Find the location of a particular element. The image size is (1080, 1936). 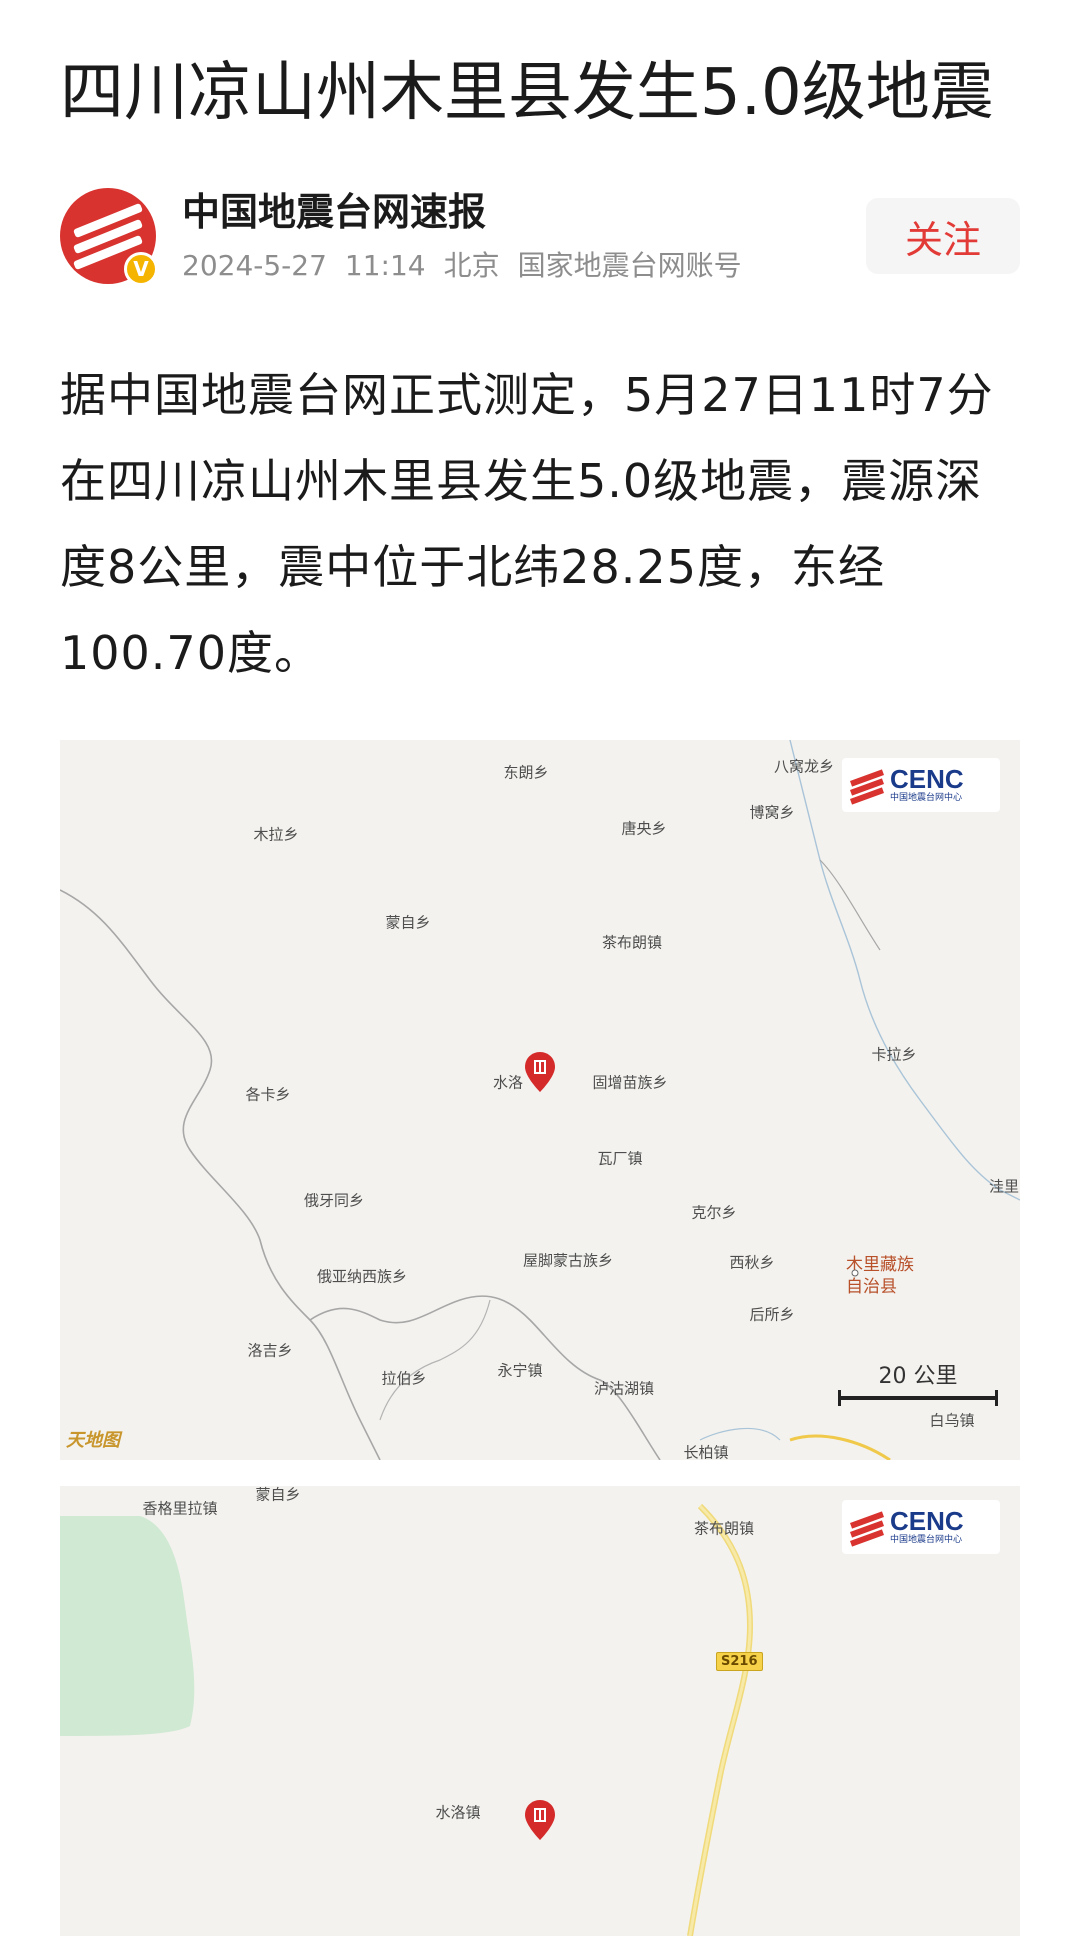

post-date: 2024-5-27 is located at coordinates (254, 265).